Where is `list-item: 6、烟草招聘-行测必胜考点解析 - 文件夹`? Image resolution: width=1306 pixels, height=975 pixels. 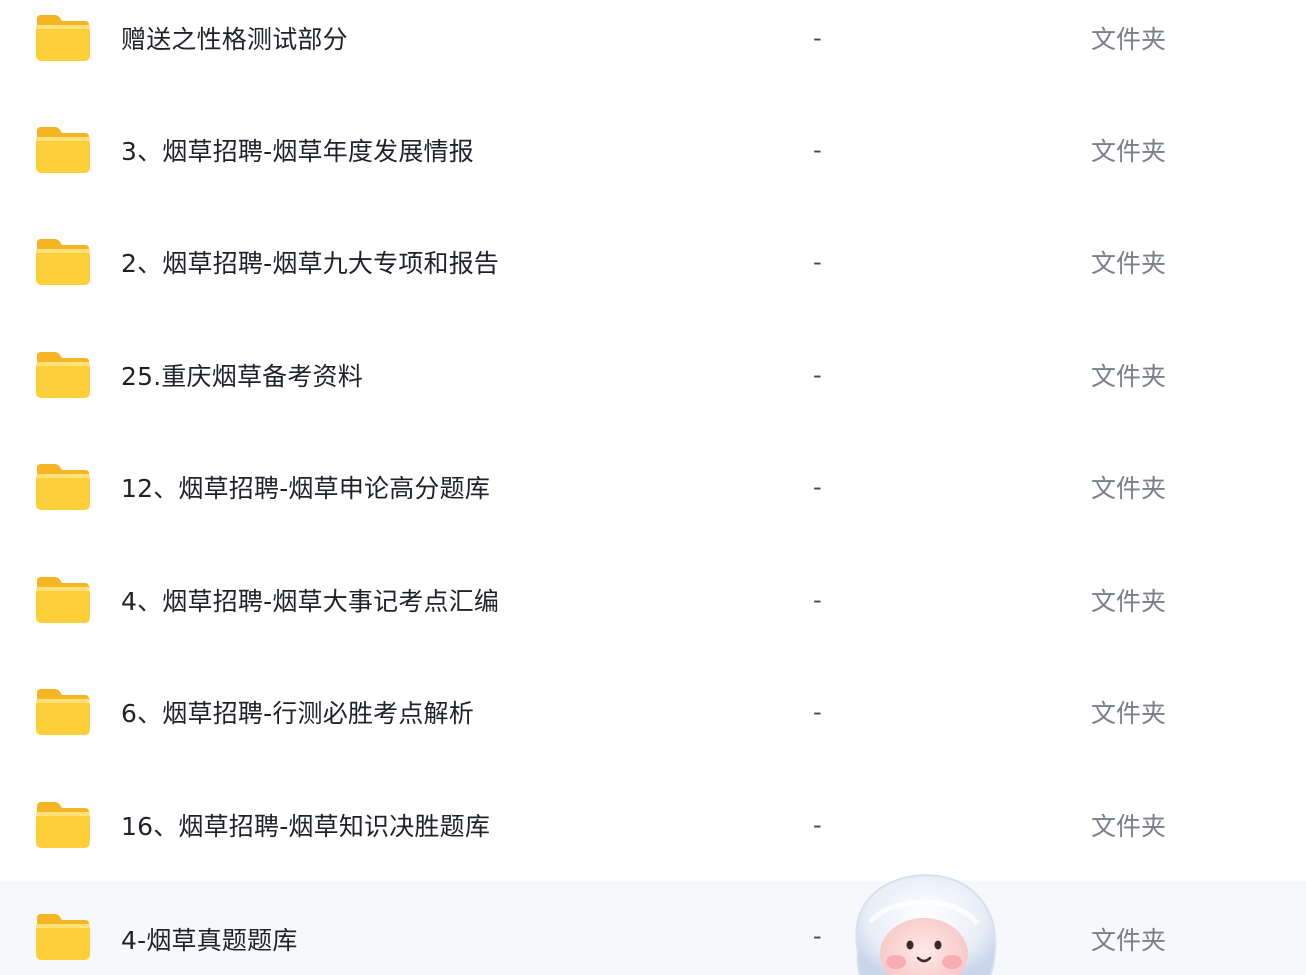 list-item: 6、烟草招聘-行测必胜考点解析 - 文件夹 is located at coordinates (653, 712).